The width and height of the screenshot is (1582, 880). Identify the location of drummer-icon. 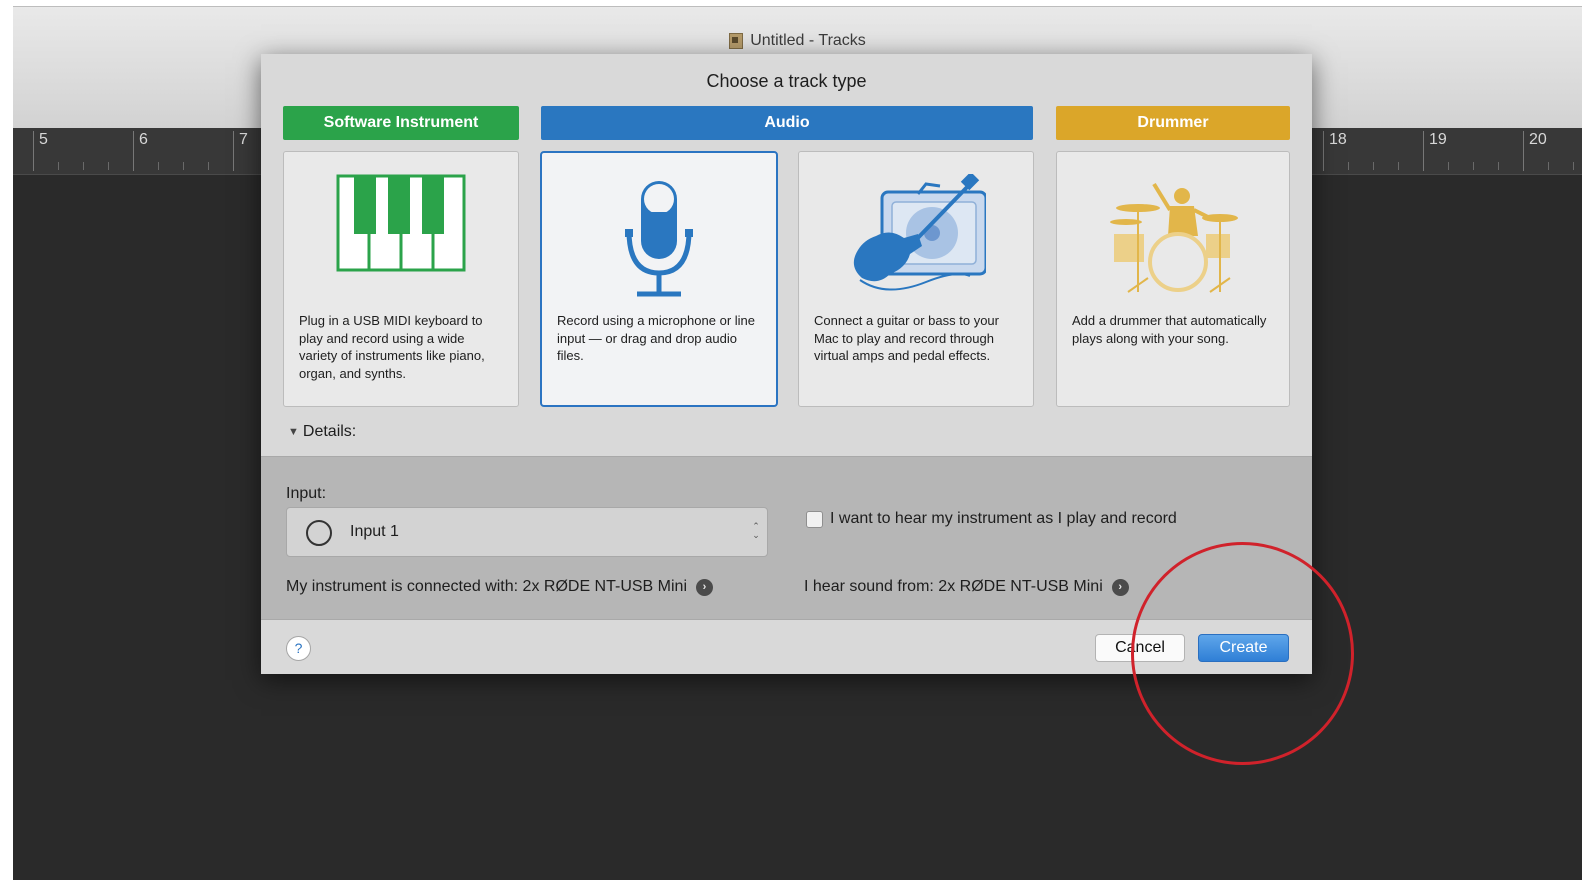
(1174, 237).